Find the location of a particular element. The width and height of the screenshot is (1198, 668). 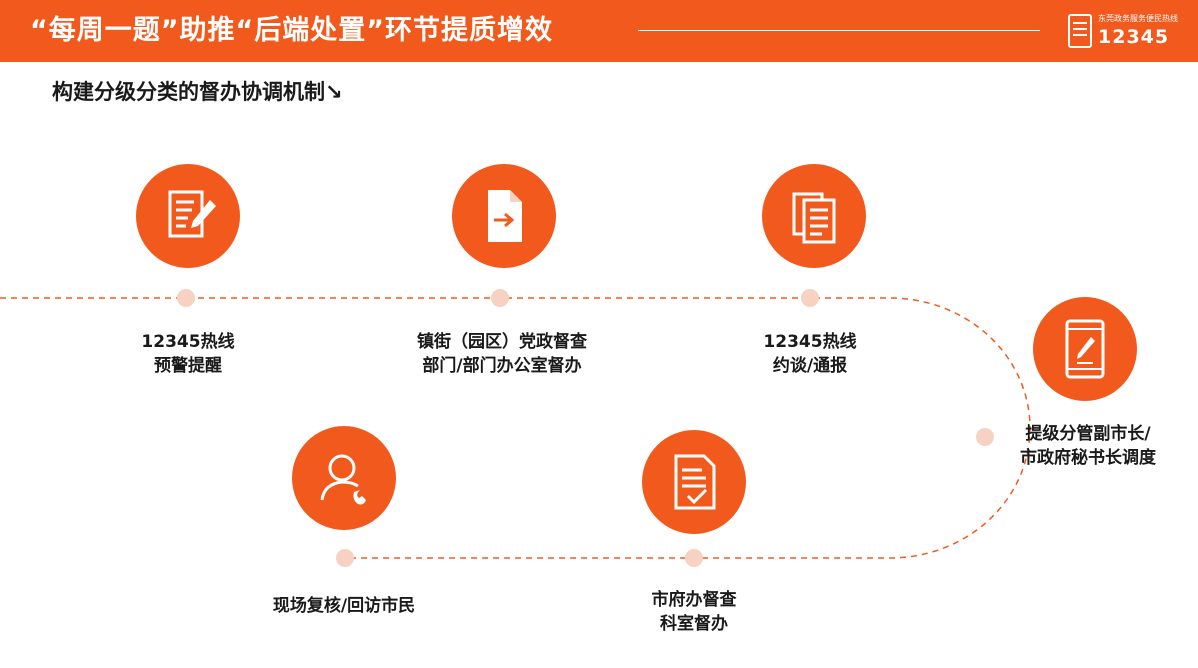

step-label-4: 提级分管副市长/ 市政府秘书长调度 is located at coordinates (1078, 446).